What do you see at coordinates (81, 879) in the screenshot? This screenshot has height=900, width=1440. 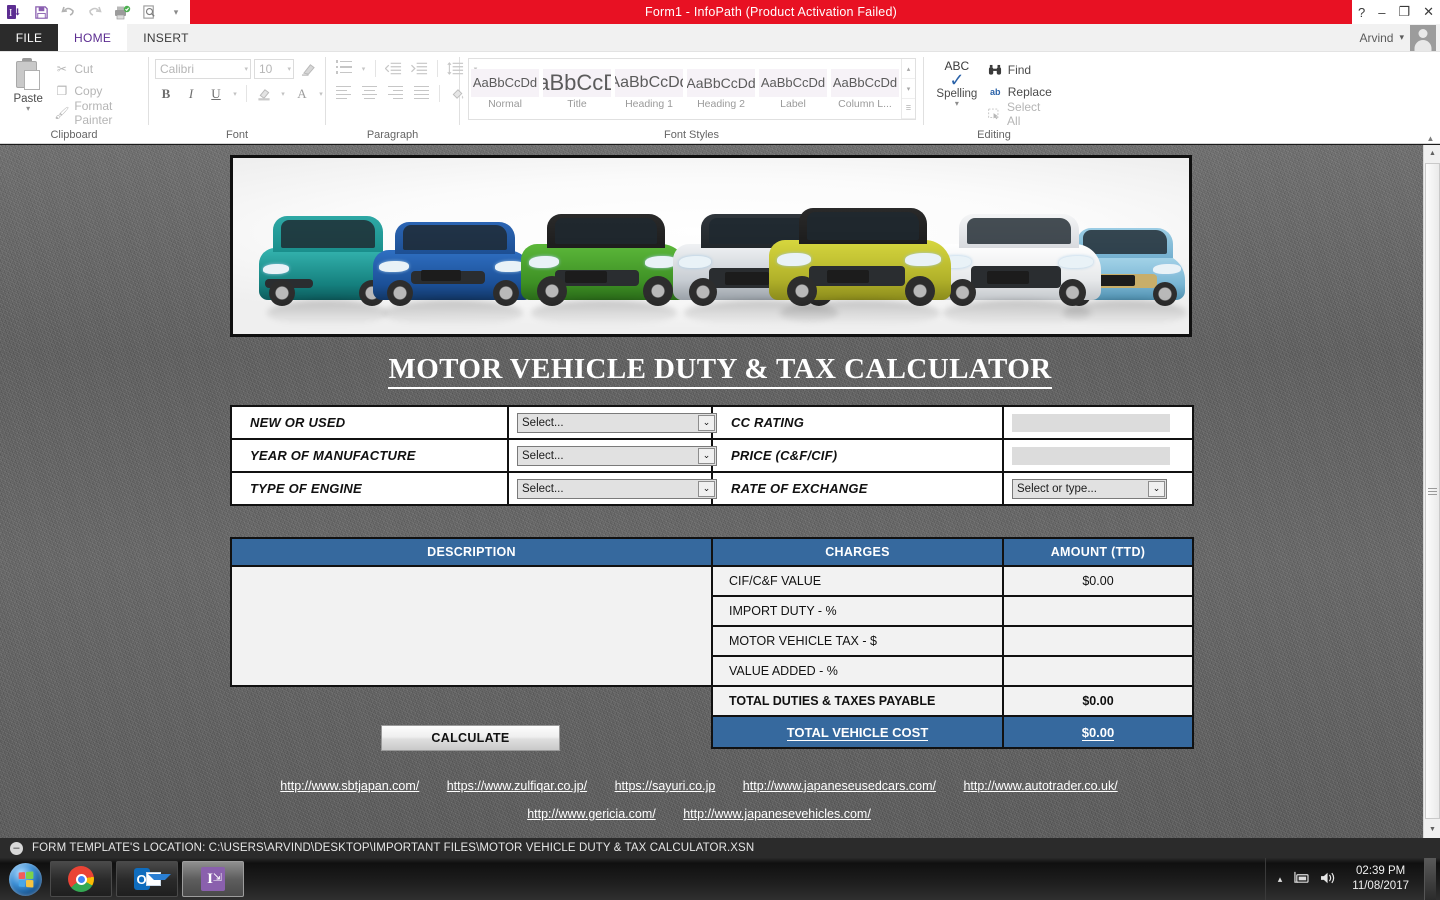 I see `taskbar-chrome` at bounding box center [81, 879].